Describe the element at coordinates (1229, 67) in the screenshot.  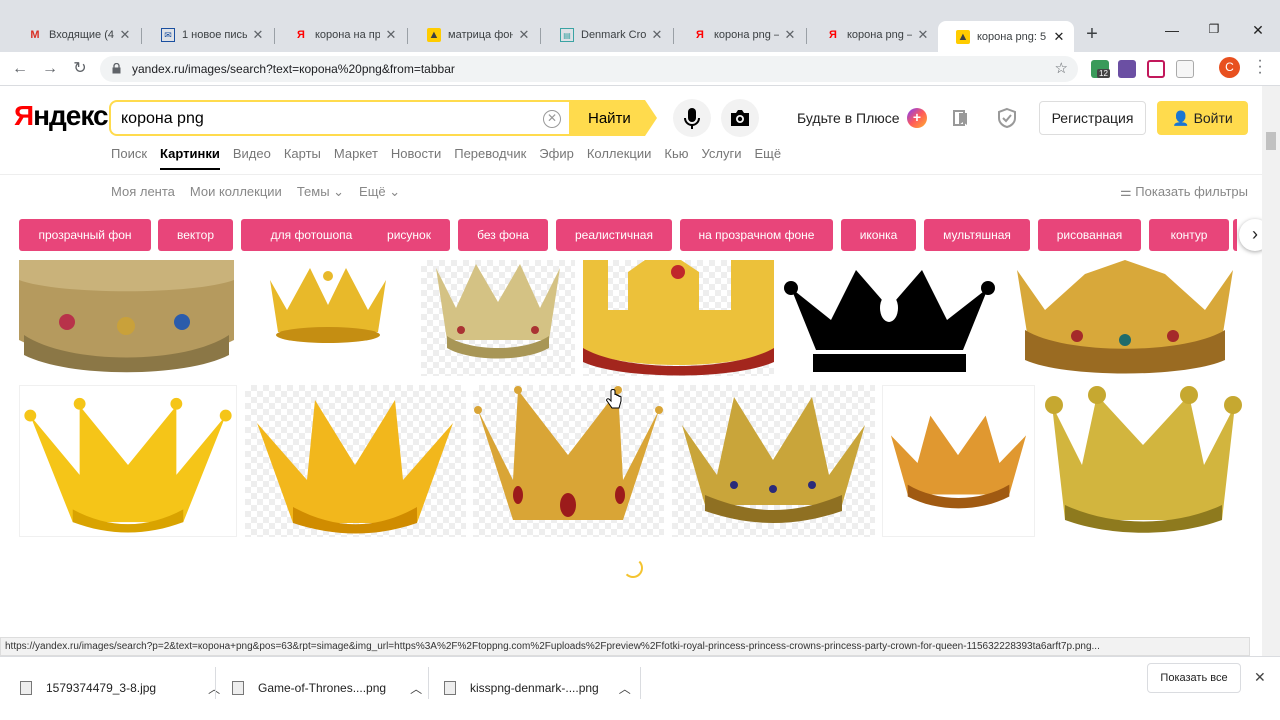
I see `profile-avatar: C` at that location.